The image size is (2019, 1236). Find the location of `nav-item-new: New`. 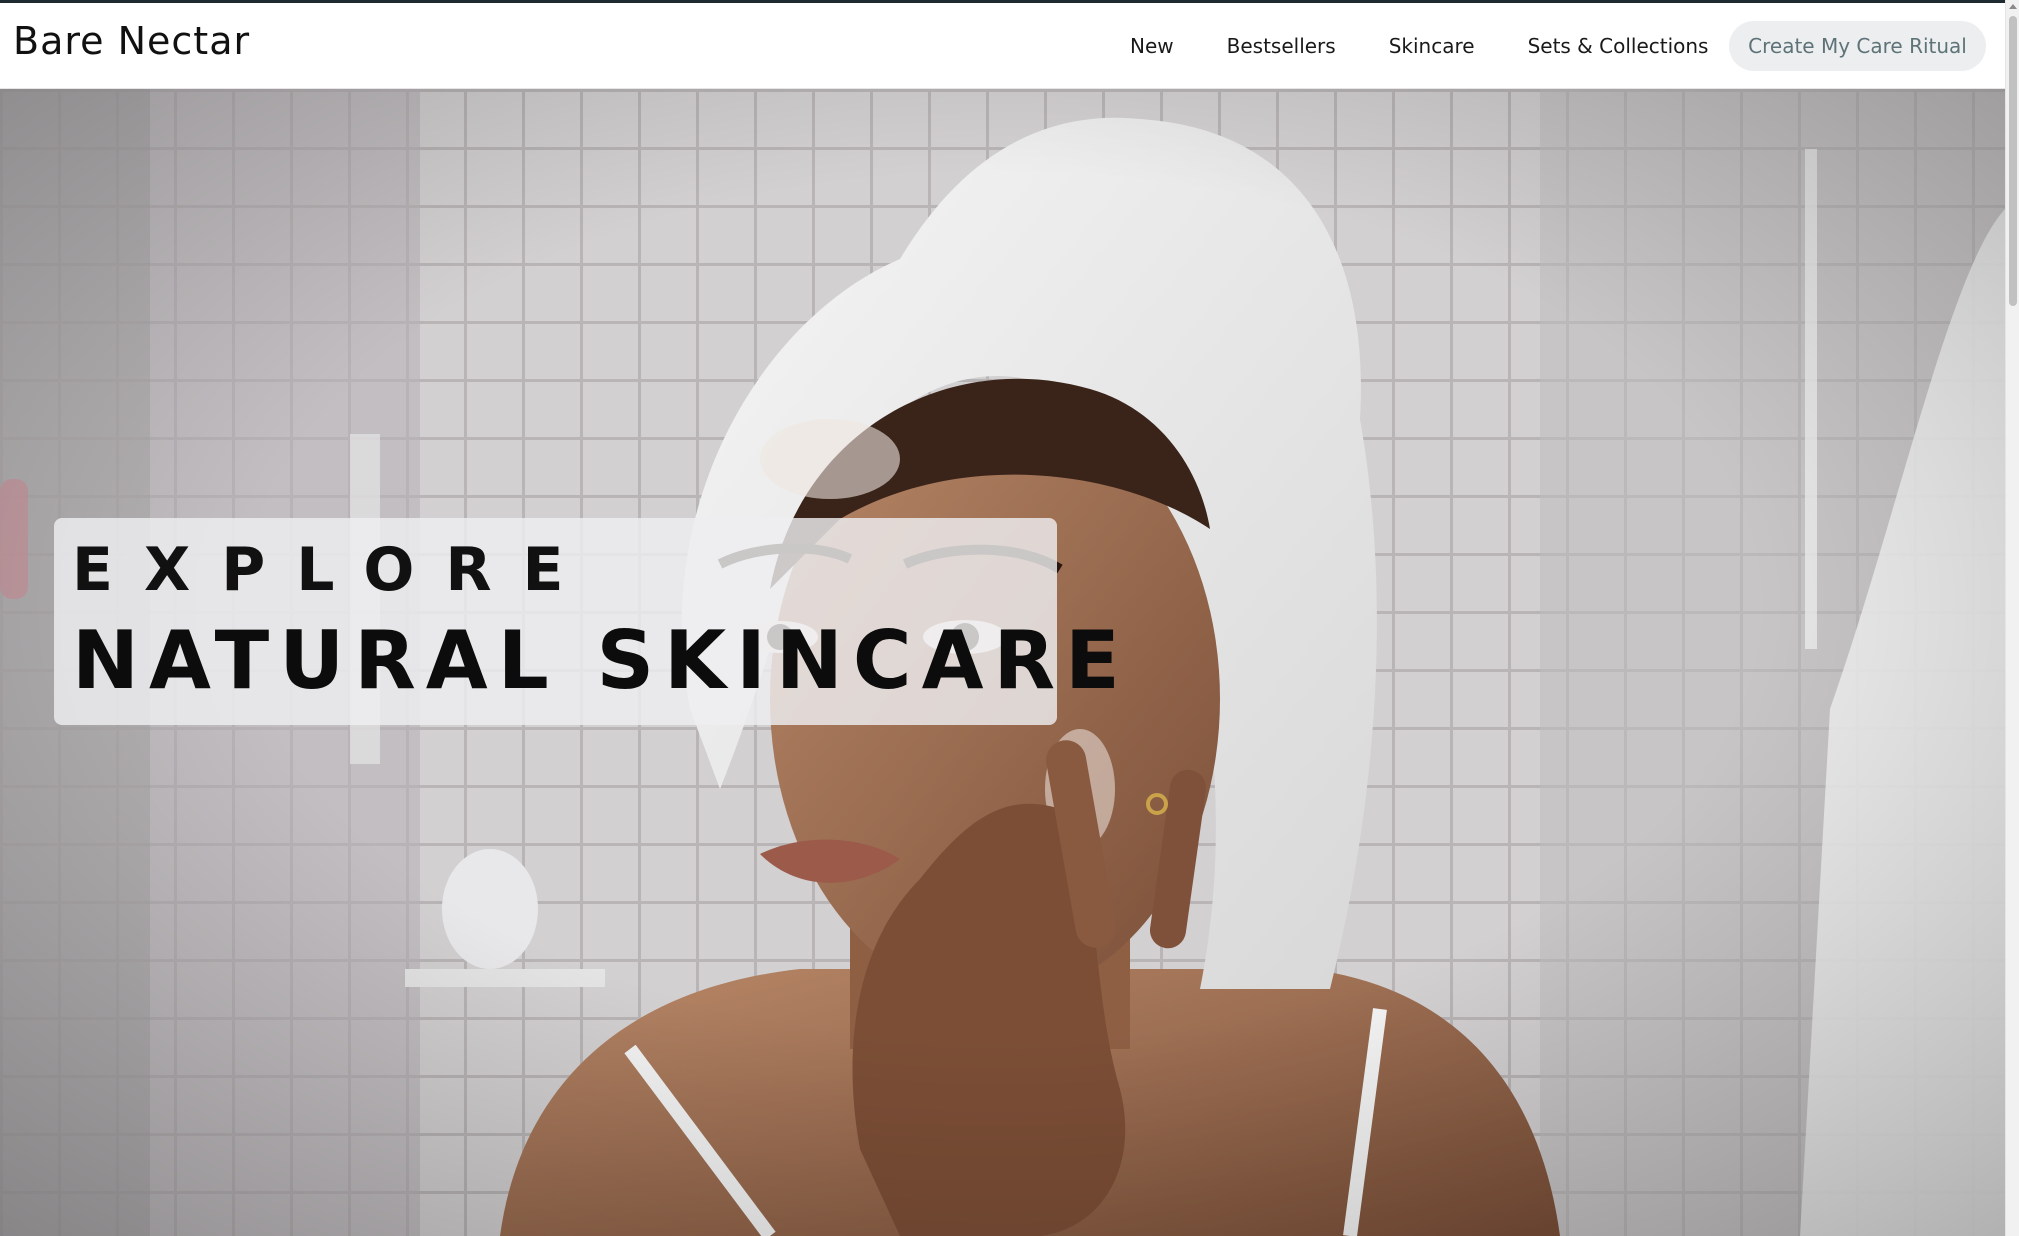

nav-item-new: New is located at coordinates (1152, 46).